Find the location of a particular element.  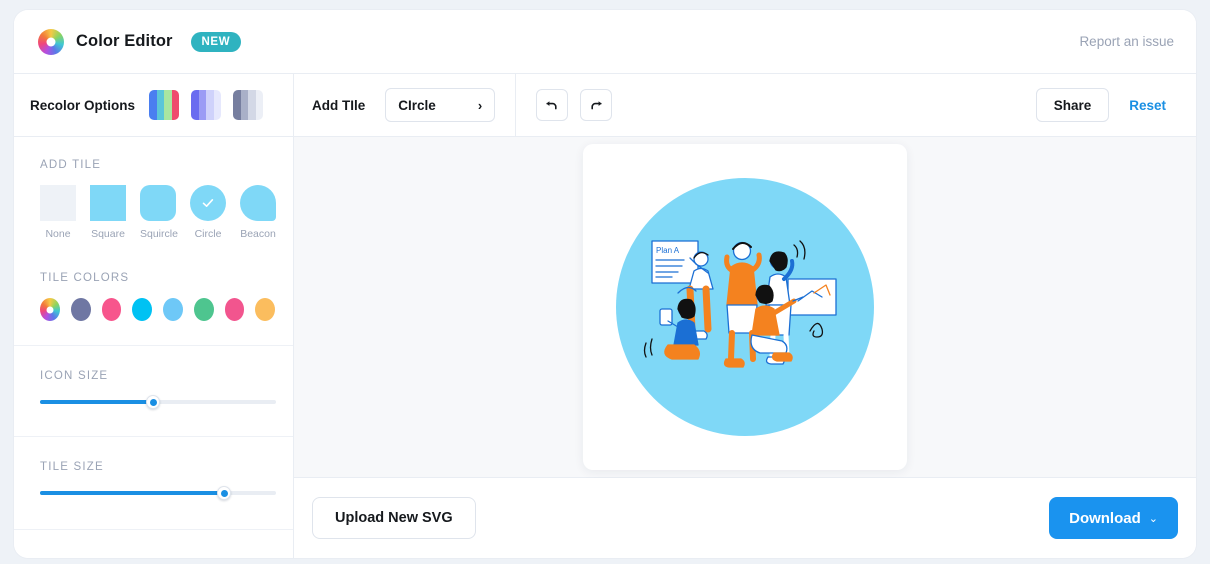

recolor-options-label: Recolor Options is located at coordinates (83, 105).